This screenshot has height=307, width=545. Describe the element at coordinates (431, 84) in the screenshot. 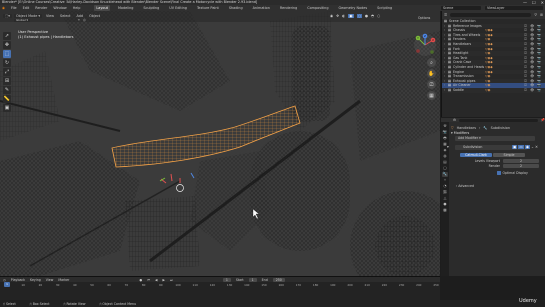

I see `camera-view-icon: ⎚` at that location.